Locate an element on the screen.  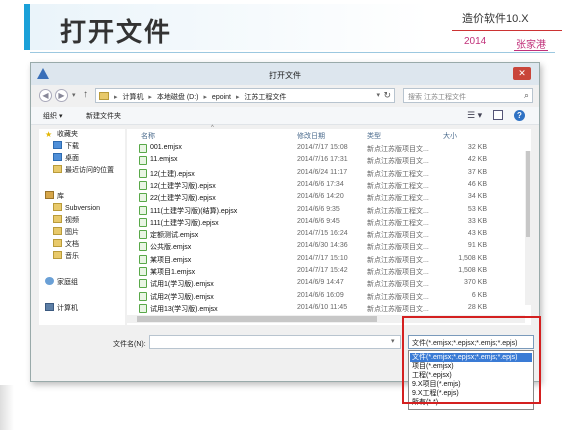
sidebar-item-videos: 视频 is located at coordinates (66, 221).